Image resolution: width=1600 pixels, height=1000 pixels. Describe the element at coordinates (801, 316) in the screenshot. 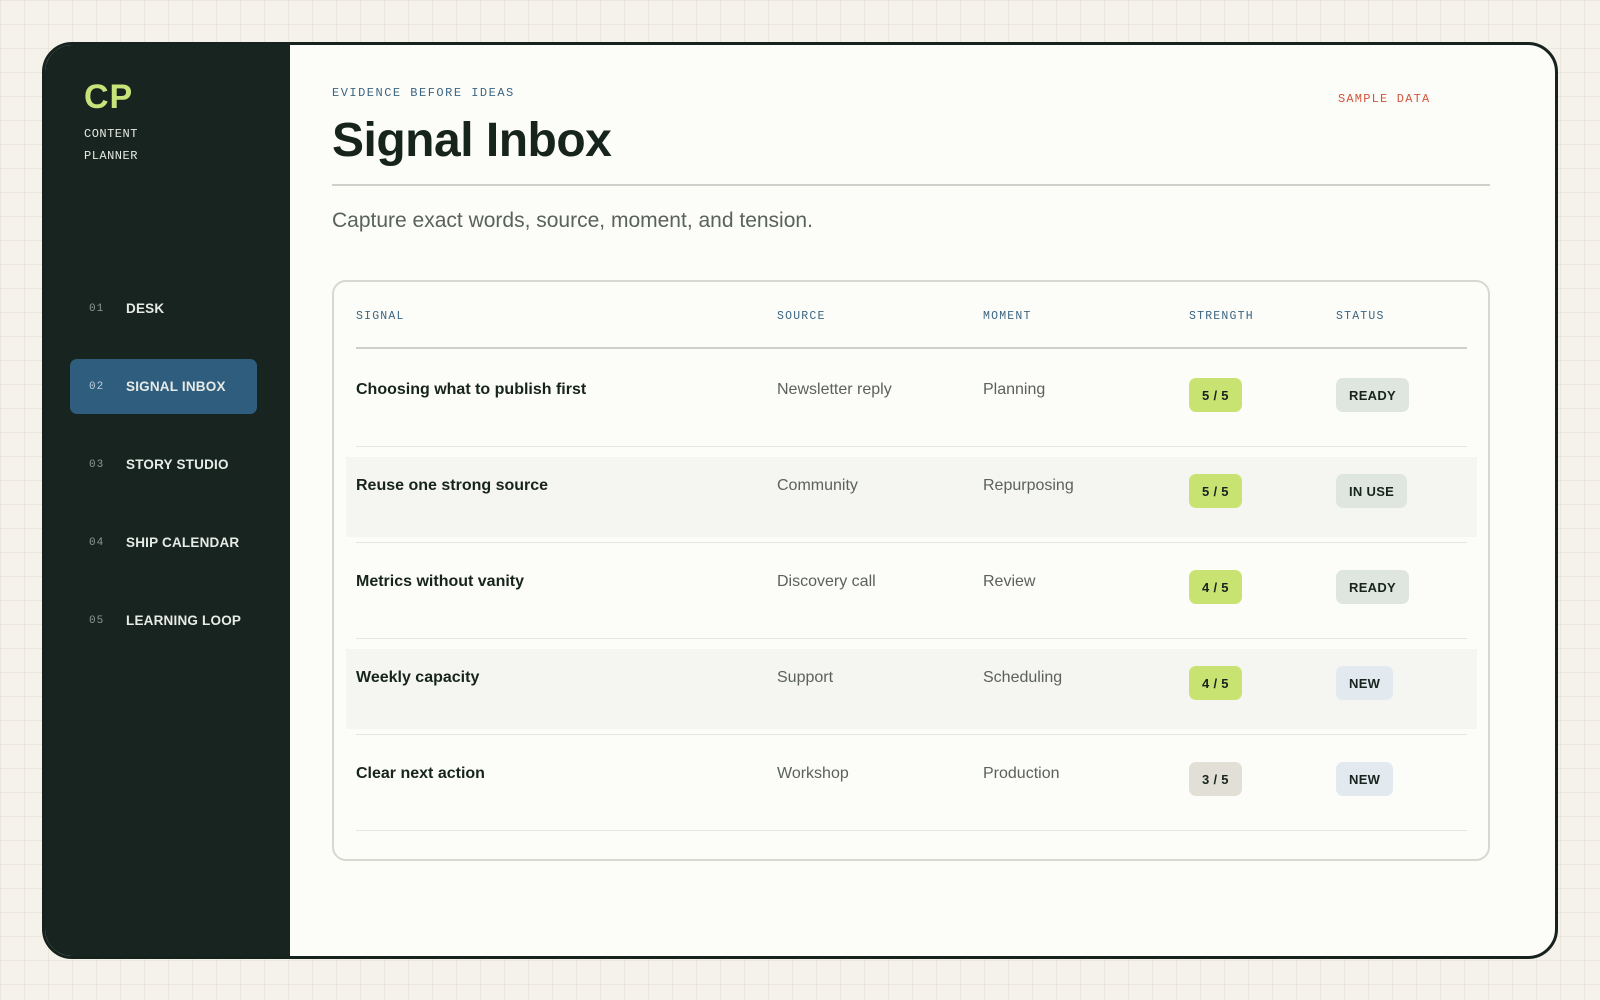

I see `column-header-source: SOURCE` at that location.